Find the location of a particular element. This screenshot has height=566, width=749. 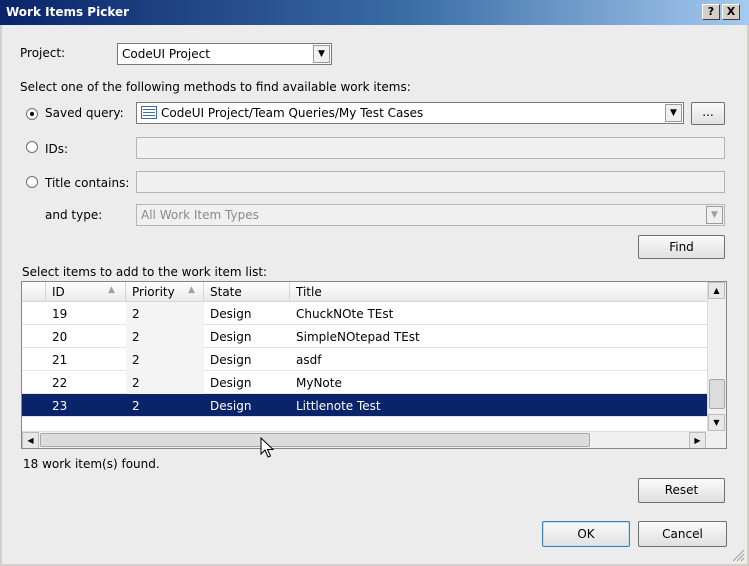

row-title: ChuckNOte TEst is located at coordinates (345, 314).